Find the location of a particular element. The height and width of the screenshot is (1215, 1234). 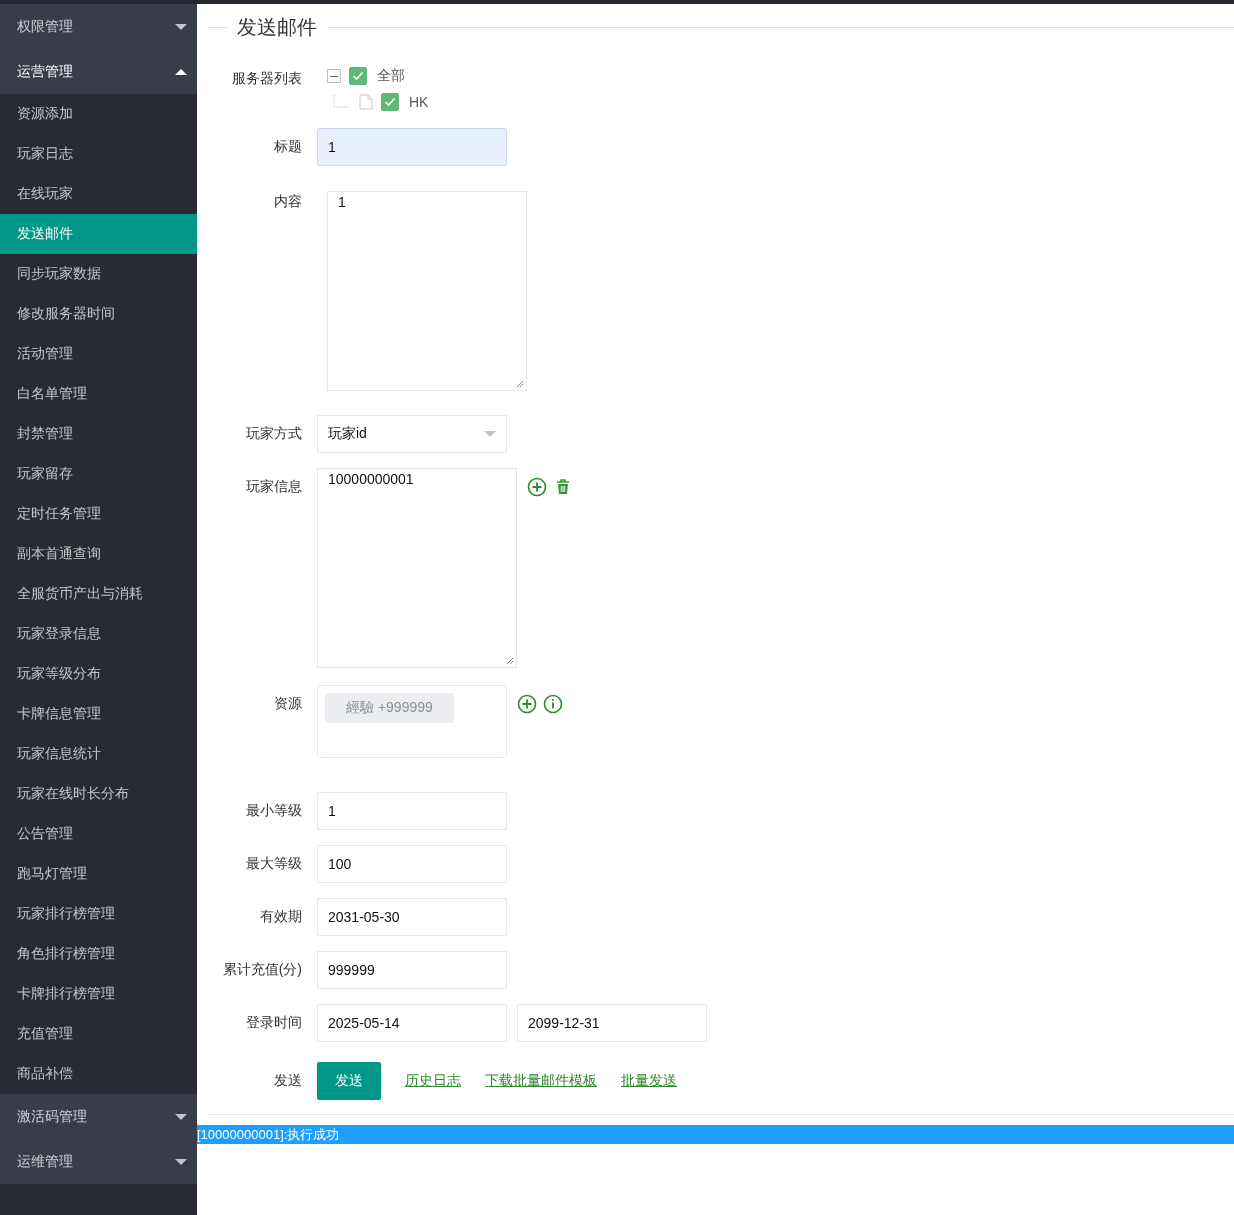

menu-item: 修改服务器时间 is located at coordinates (98, 314).